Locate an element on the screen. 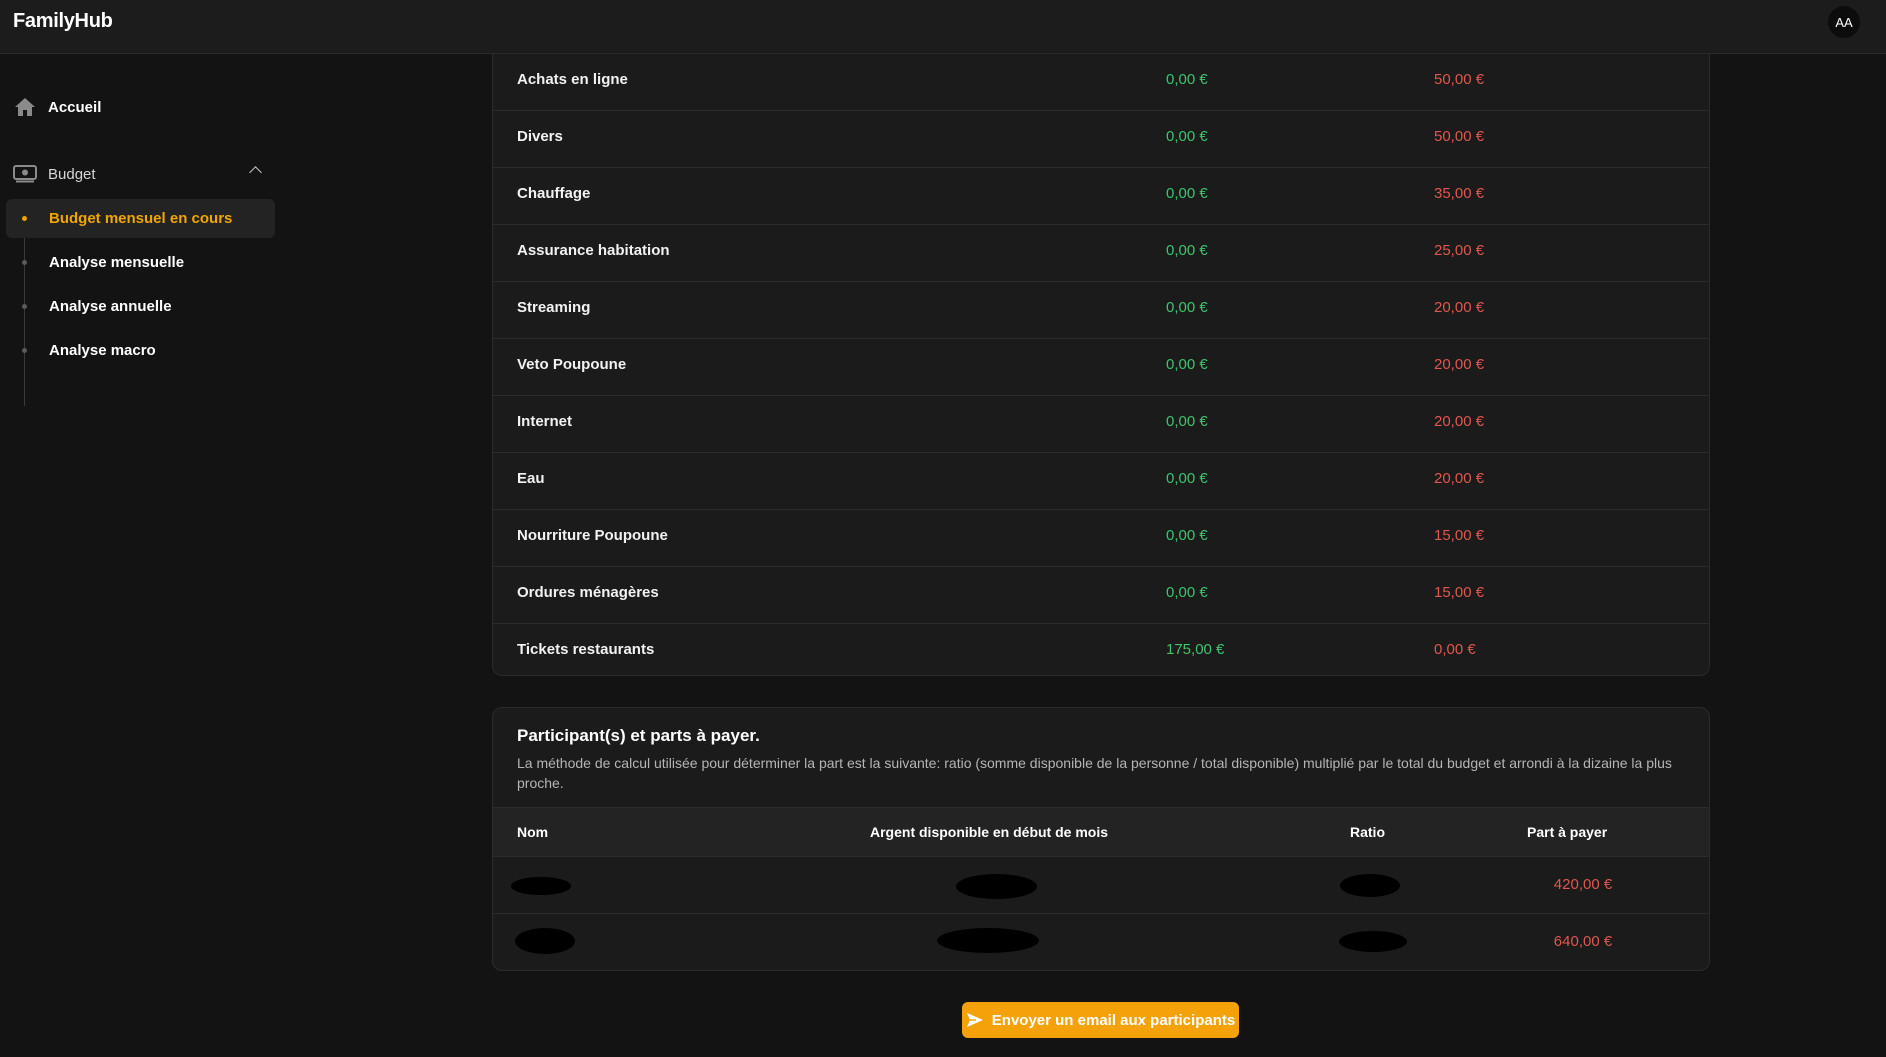 Image resolution: width=1886 pixels, height=1057 pixels. category-name: Streaming is located at coordinates (554, 307).